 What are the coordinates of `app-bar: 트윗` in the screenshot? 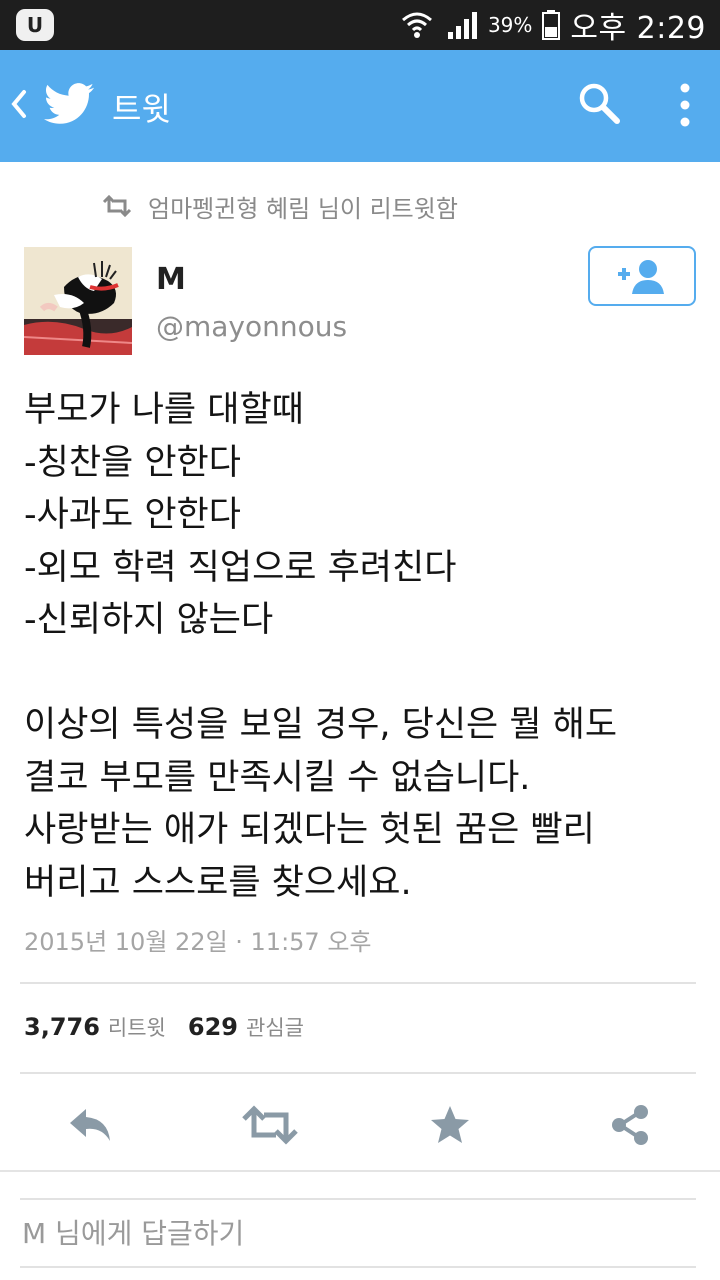 It's located at (360, 106).